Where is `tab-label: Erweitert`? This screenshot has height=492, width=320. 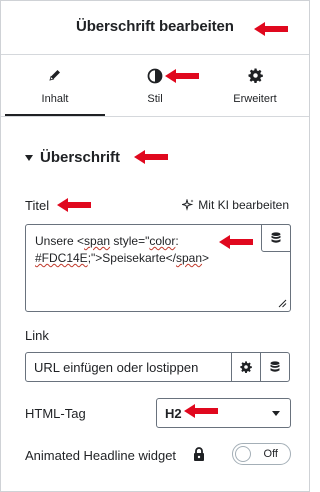 tab-label: Erweitert is located at coordinates (255, 99).